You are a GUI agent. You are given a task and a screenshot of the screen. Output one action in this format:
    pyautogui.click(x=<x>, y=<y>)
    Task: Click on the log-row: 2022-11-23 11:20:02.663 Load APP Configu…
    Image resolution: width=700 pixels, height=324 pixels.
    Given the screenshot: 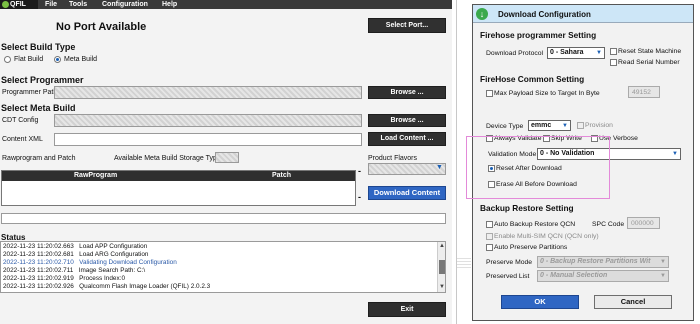 What is the action you would take?
    pyautogui.click(x=75, y=246)
    